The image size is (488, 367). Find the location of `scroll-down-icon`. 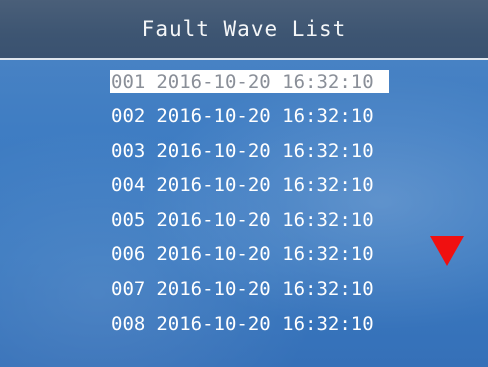

scroll-down-icon is located at coordinates (447, 251).